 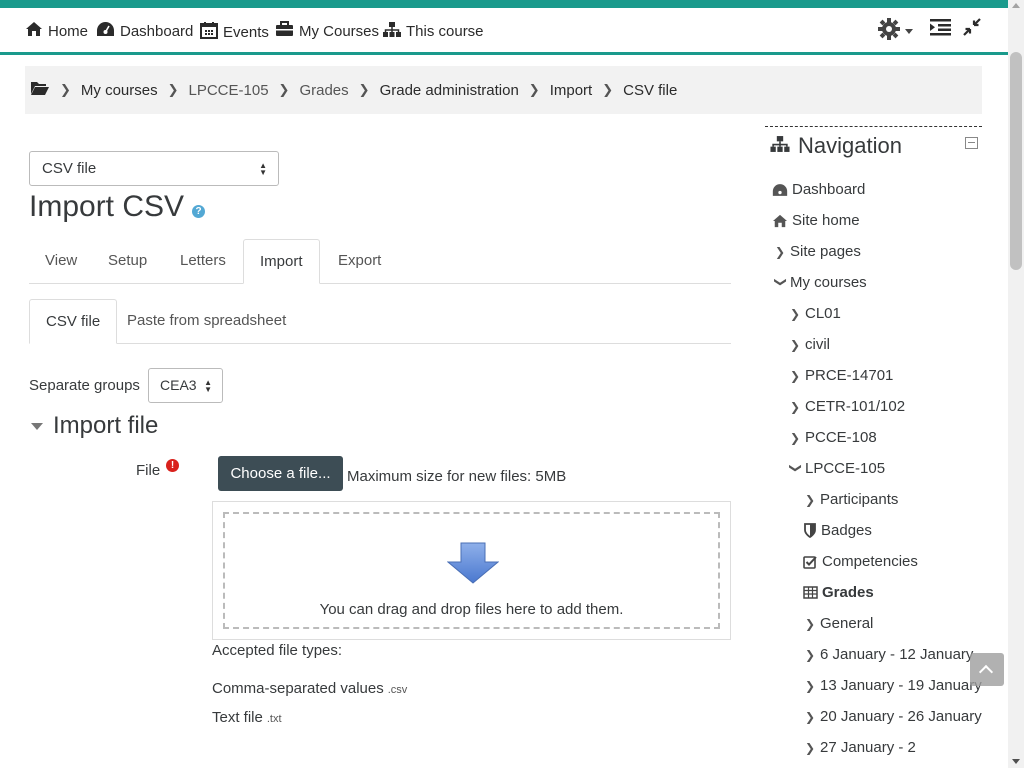 I want to click on sidebar-item-civil: ❯ civil, so click(x=810, y=344).